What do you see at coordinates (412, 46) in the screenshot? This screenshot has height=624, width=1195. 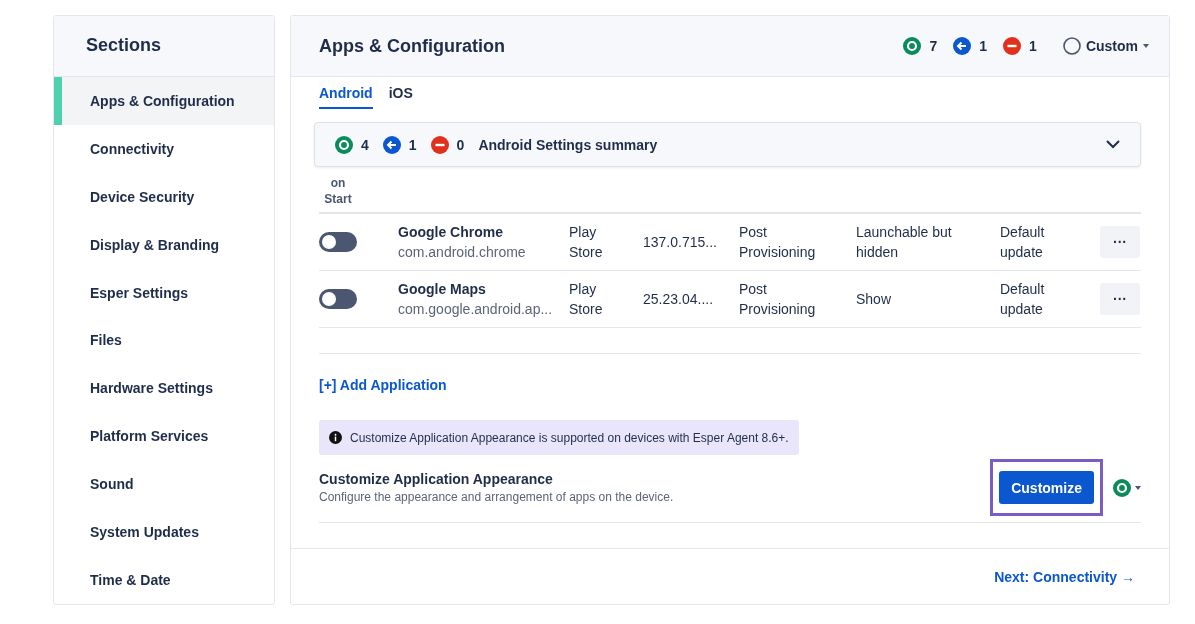 I see `panel-title: Apps & Configuration` at bounding box center [412, 46].